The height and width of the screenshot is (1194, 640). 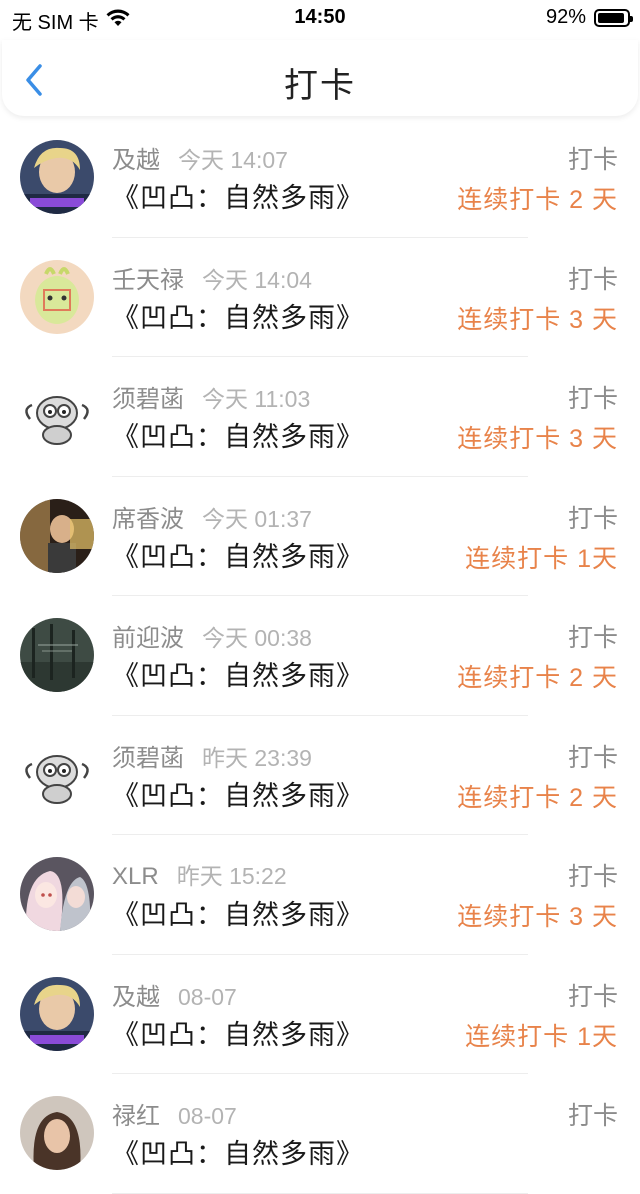 I want to click on checkin-time: 昨天 23:39, so click(x=257, y=757).